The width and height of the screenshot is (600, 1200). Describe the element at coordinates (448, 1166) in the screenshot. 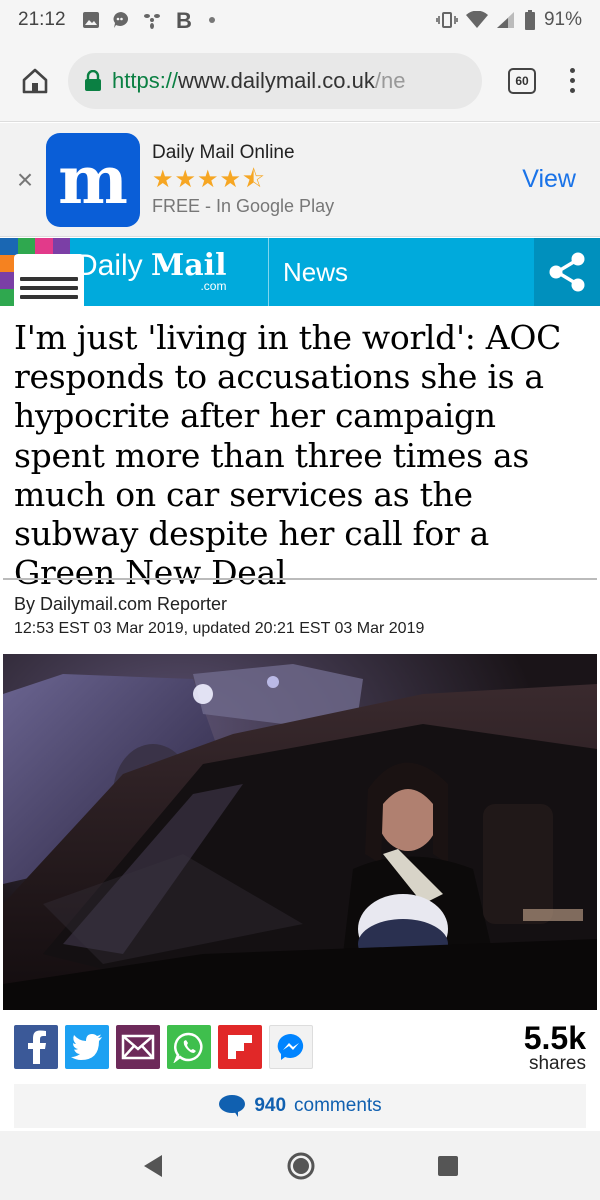

I see `recents-icon` at that location.